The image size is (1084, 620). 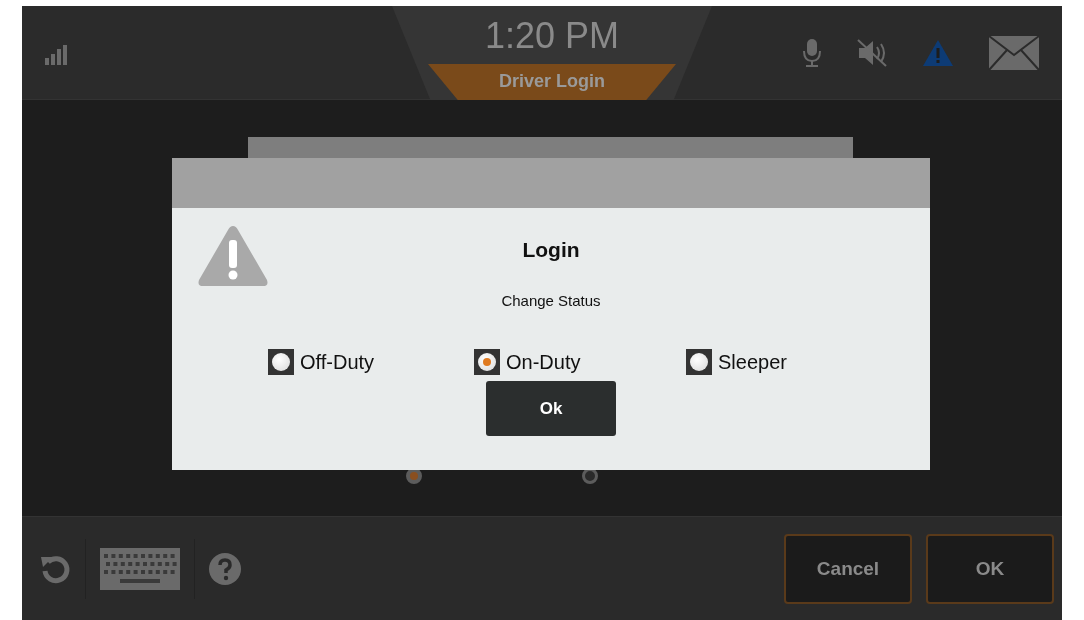 I want to click on keyboard-icon, so click(x=140, y=568).